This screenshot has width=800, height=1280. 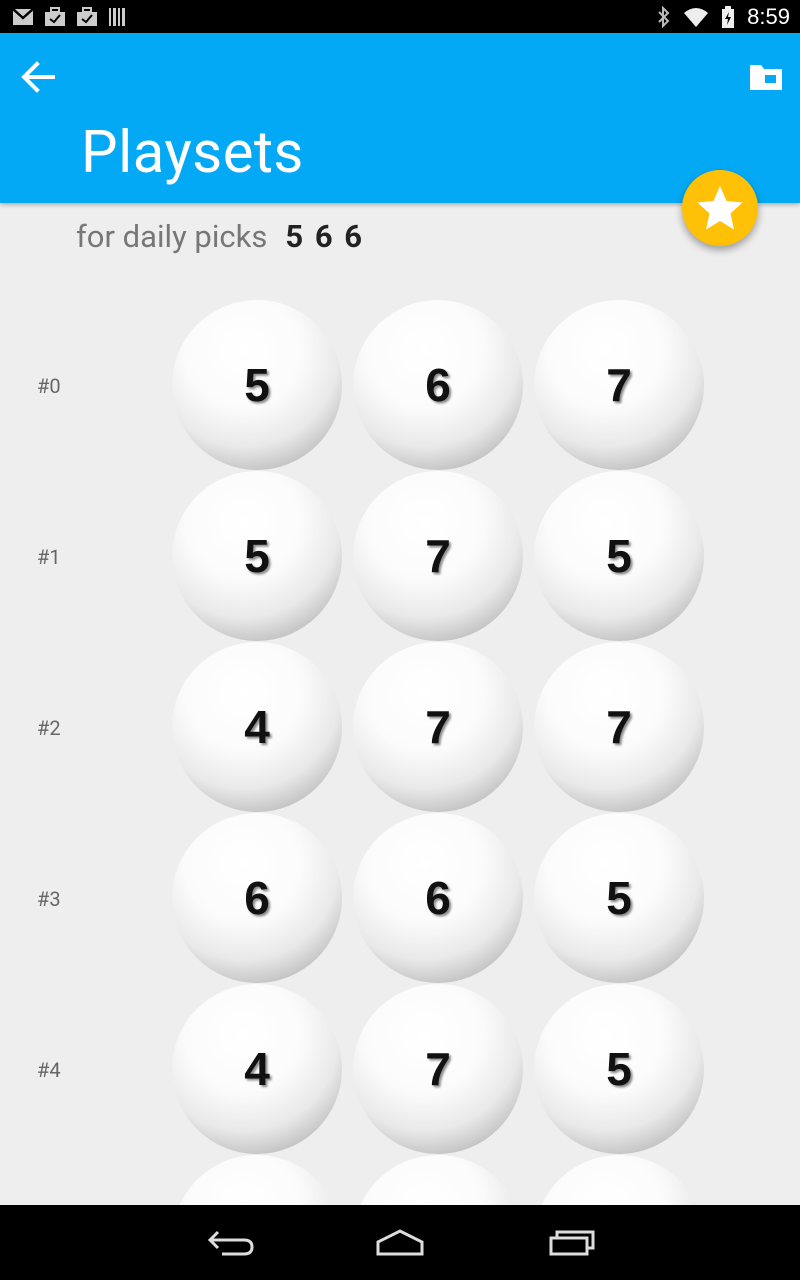 I want to click on subtitle: for daily picks 5 6 6, so click(x=220, y=236).